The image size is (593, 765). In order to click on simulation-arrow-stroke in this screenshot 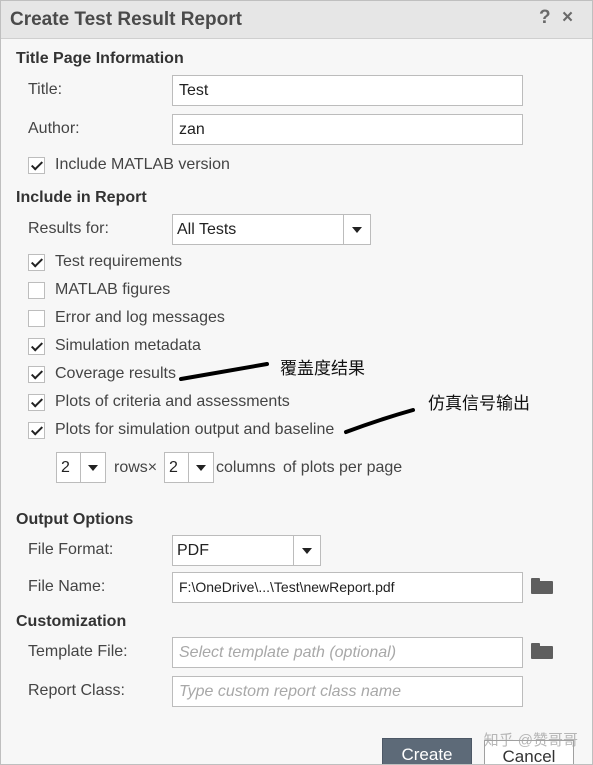, I will do `click(379, 421)`.